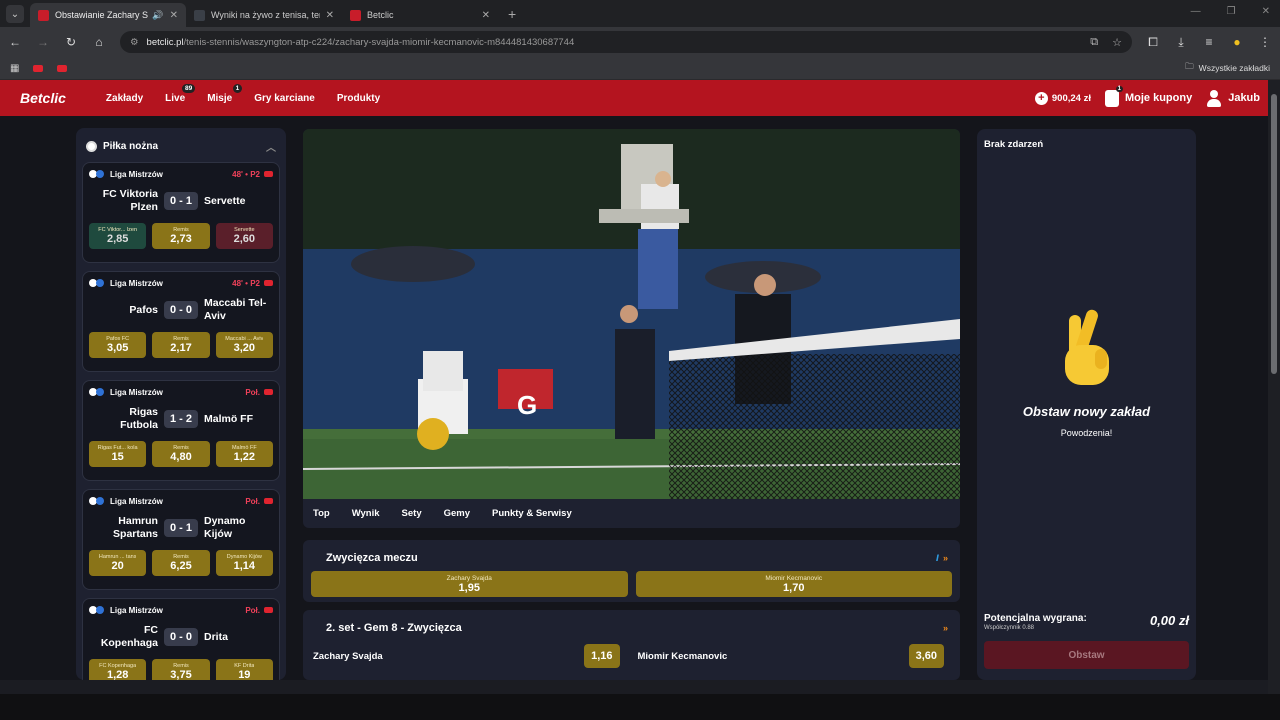  I want to click on nav-live: Live 89, so click(180, 93).